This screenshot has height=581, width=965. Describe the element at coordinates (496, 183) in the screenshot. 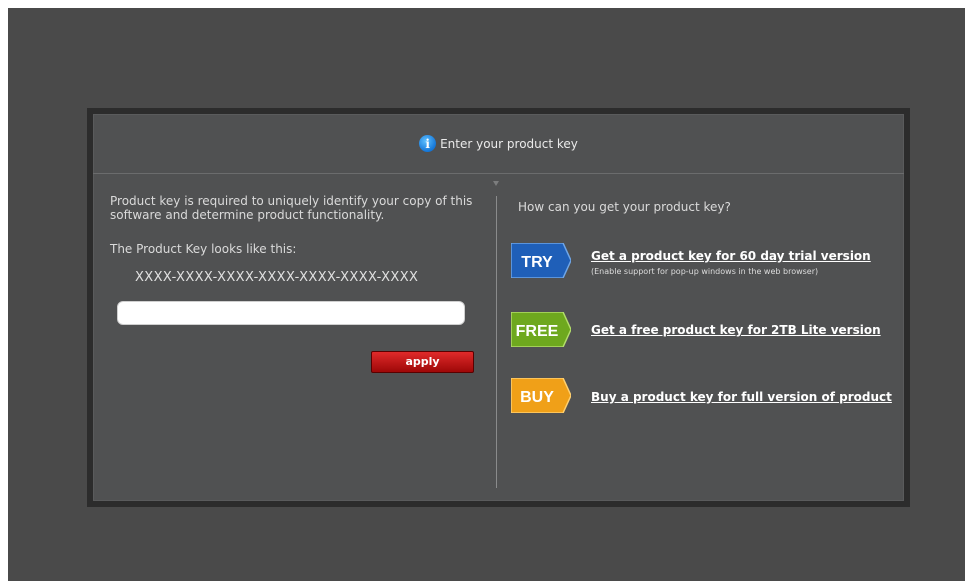

I see `divider-arrow-icon` at that location.